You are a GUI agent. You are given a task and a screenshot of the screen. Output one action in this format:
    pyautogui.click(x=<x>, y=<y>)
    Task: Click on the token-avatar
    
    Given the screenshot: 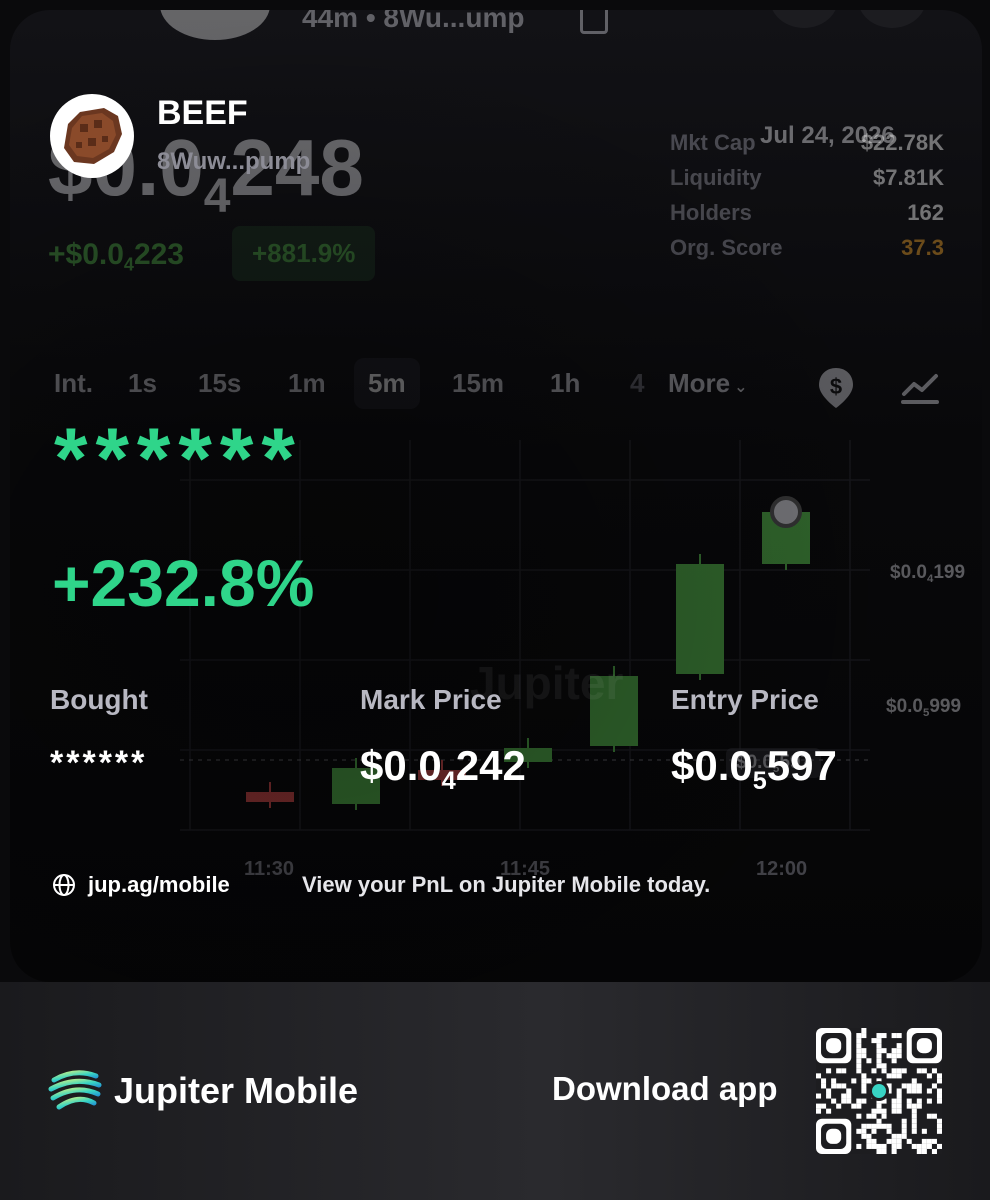 What is the action you would take?
    pyautogui.click(x=92, y=136)
    